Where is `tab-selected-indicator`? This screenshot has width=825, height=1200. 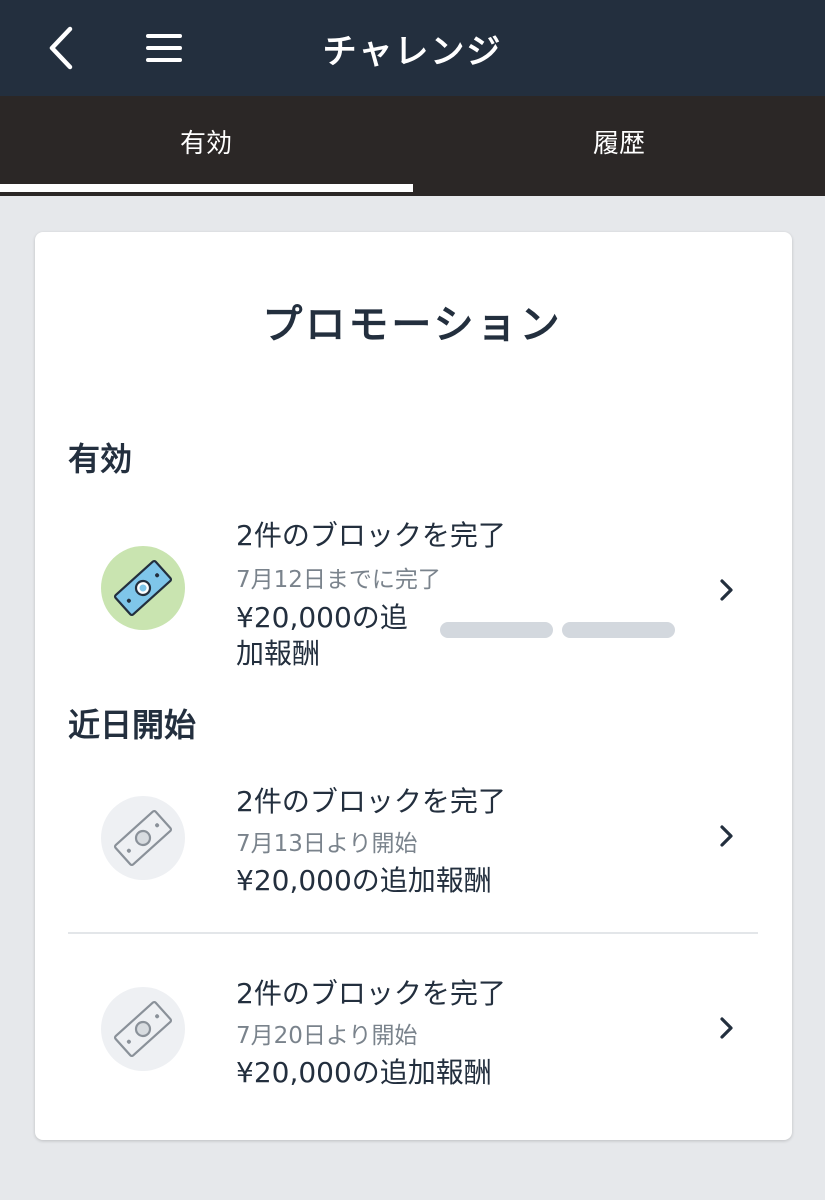 tab-selected-indicator is located at coordinates (206, 188).